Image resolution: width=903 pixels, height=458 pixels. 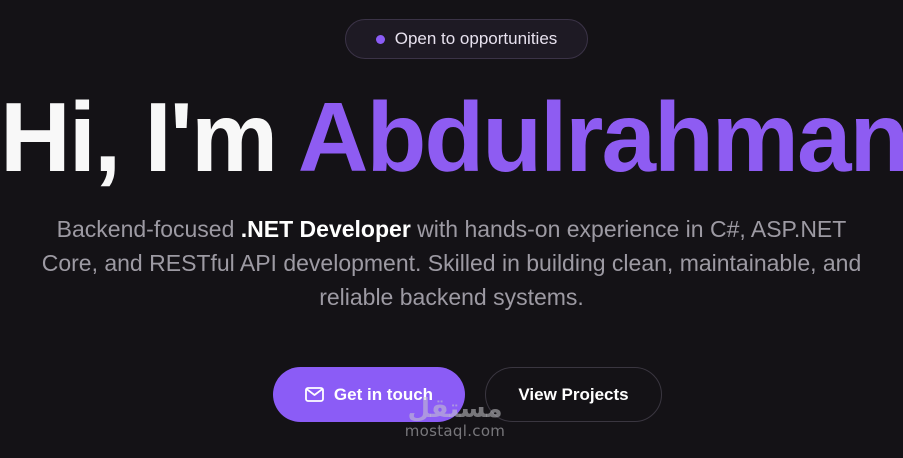 I want to click on availability-badge: Open to opportunities, so click(x=466, y=39).